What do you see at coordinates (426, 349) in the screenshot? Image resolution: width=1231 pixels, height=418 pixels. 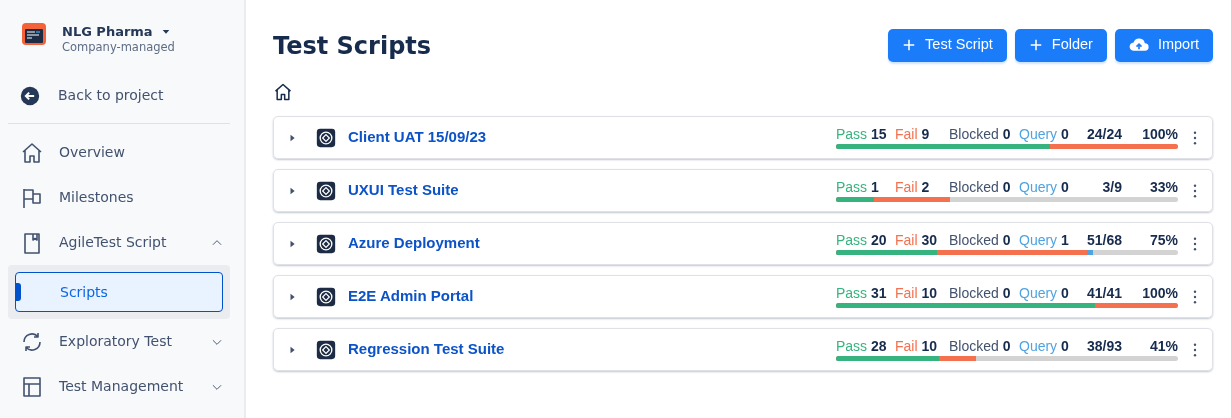 I see `script-link: Regression Test Suite` at bounding box center [426, 349].